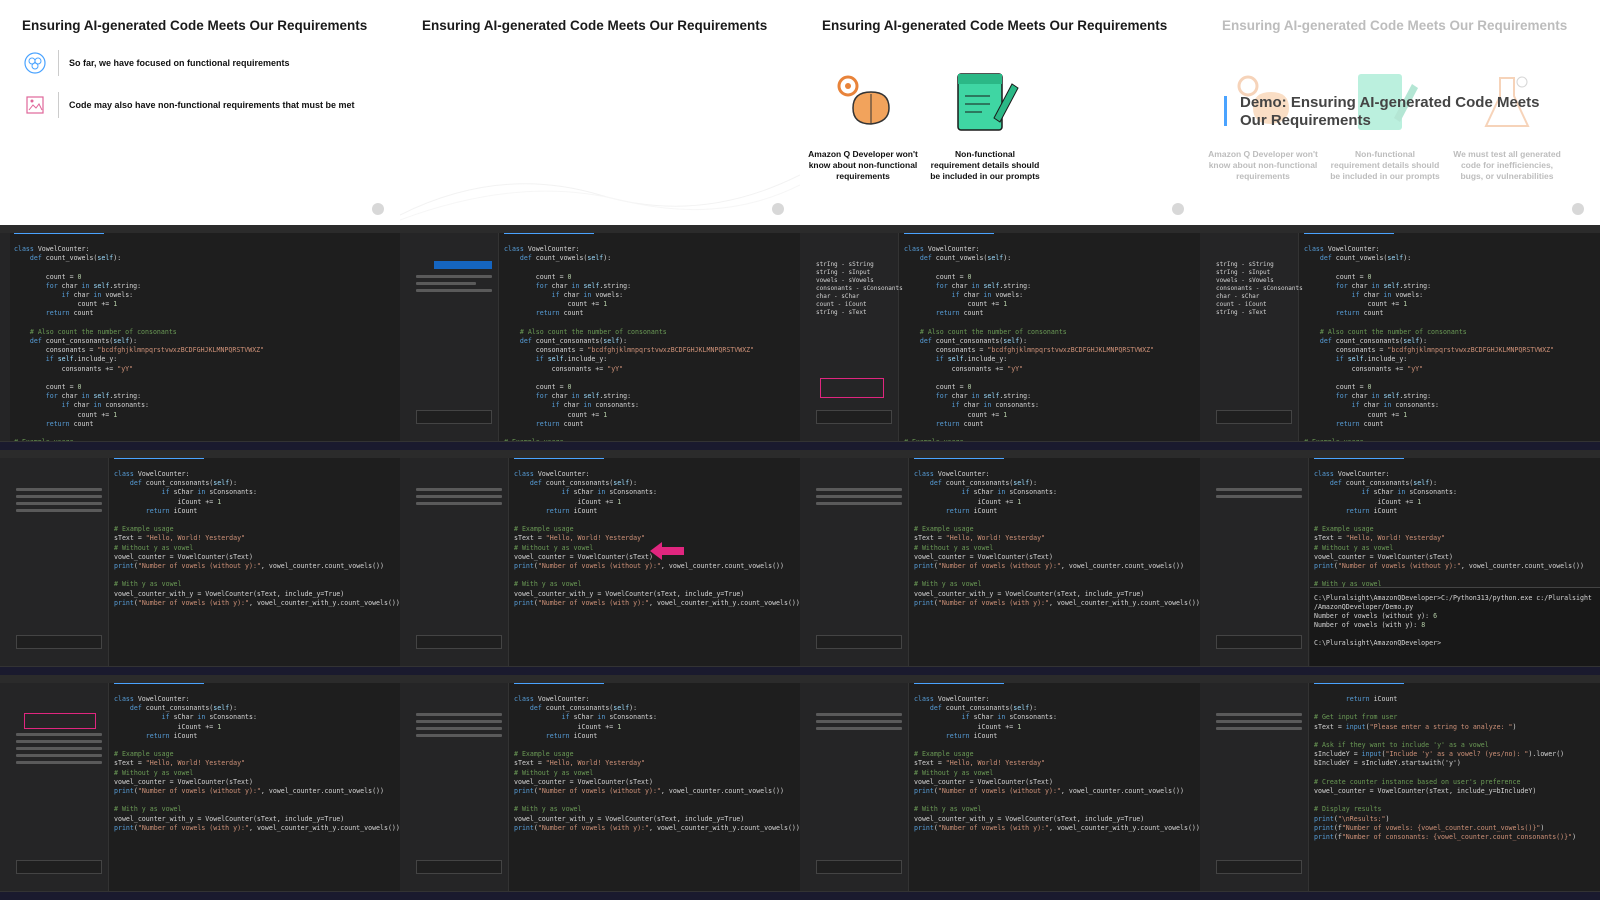 This screenshot has width=1600, height=900. What do you see at coordinates (667, 551) in the screenshot?
I see `arrow-pointer-icon` at bounding box center [667, 551].